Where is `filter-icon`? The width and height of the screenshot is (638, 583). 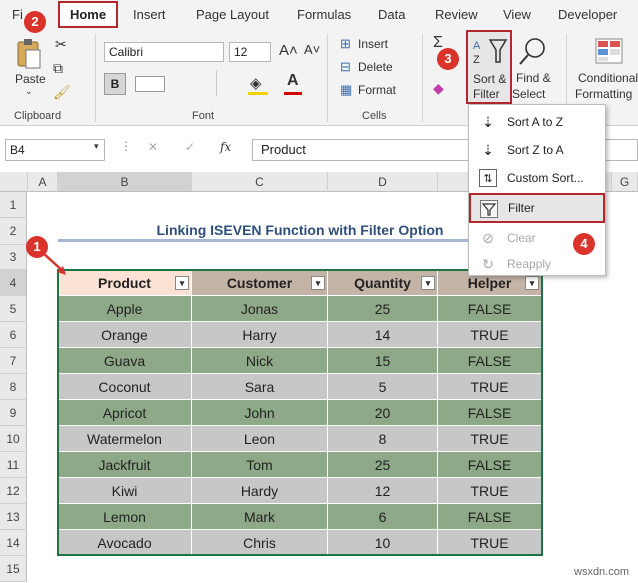
filter-icon is located at coordinates (489, 209).